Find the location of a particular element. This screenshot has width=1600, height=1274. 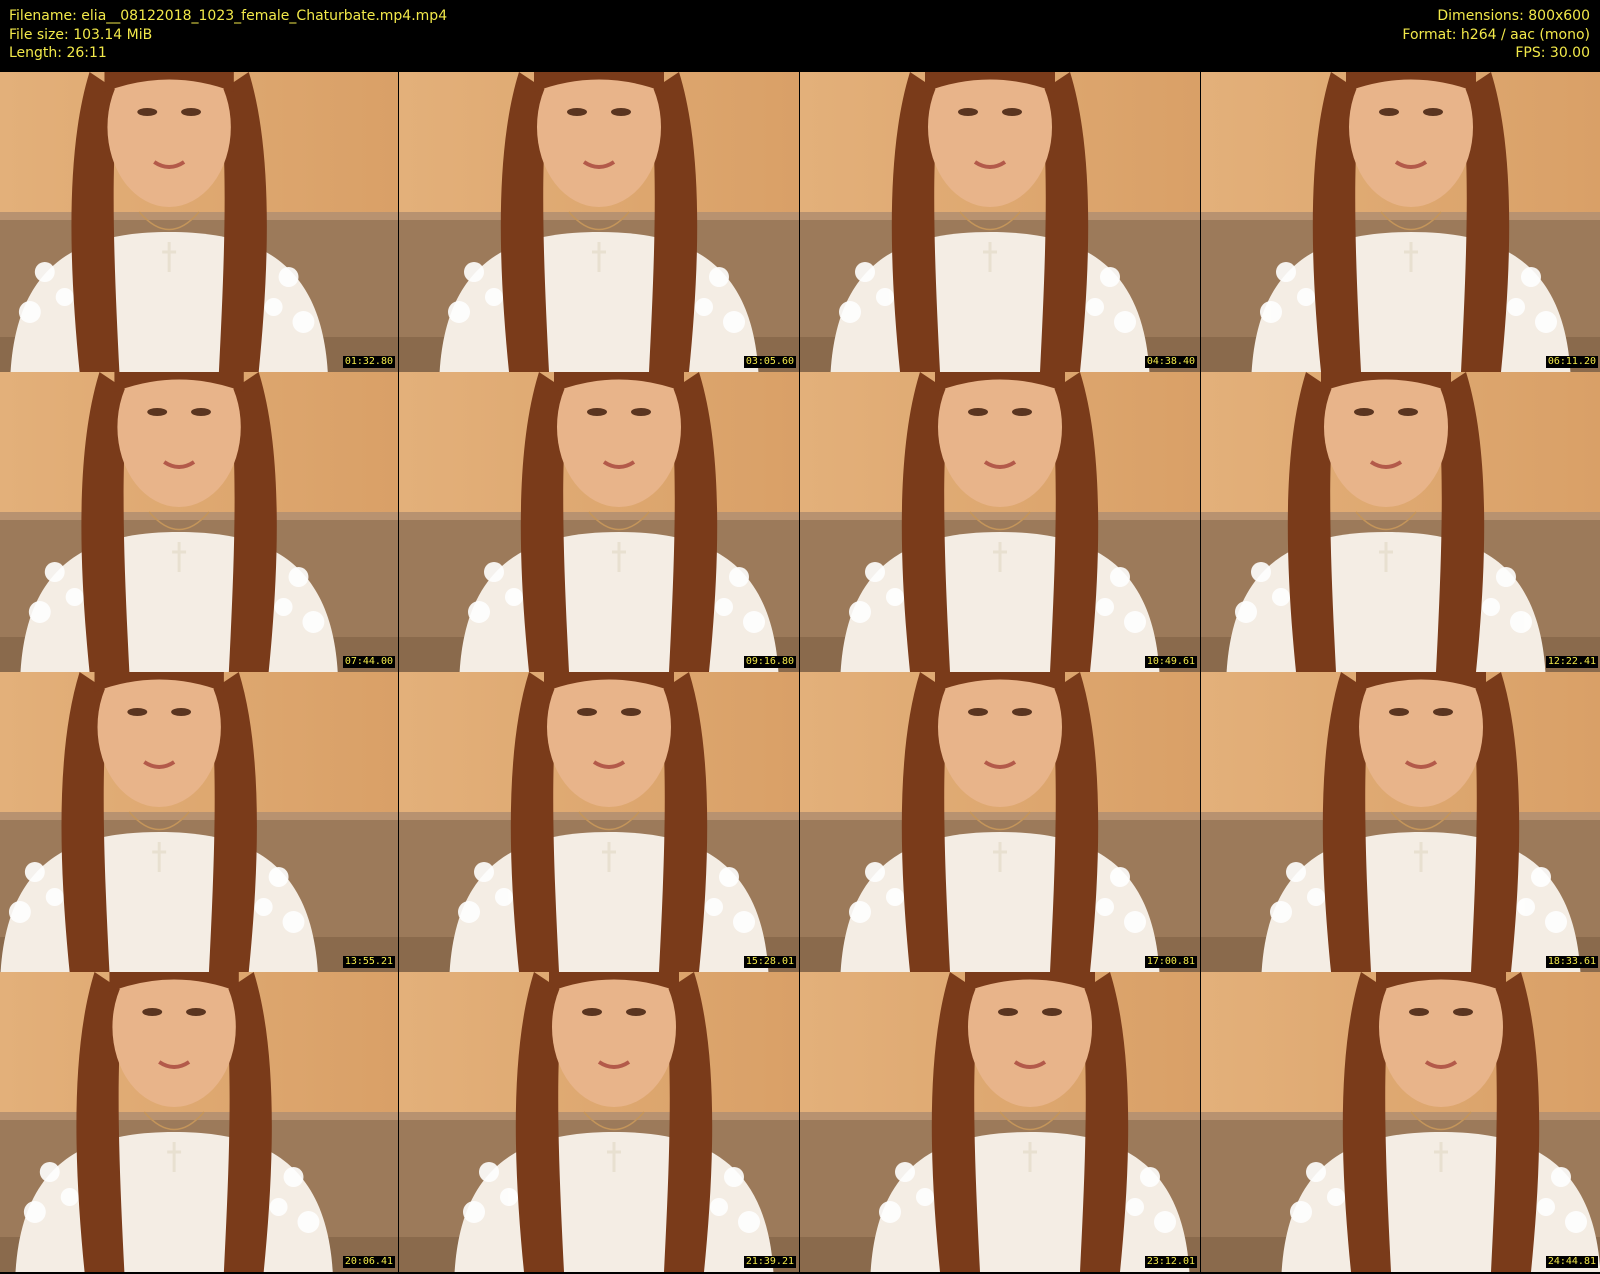

timestamp-label: 24:44.81 is located at coordinates (1571, 1262).